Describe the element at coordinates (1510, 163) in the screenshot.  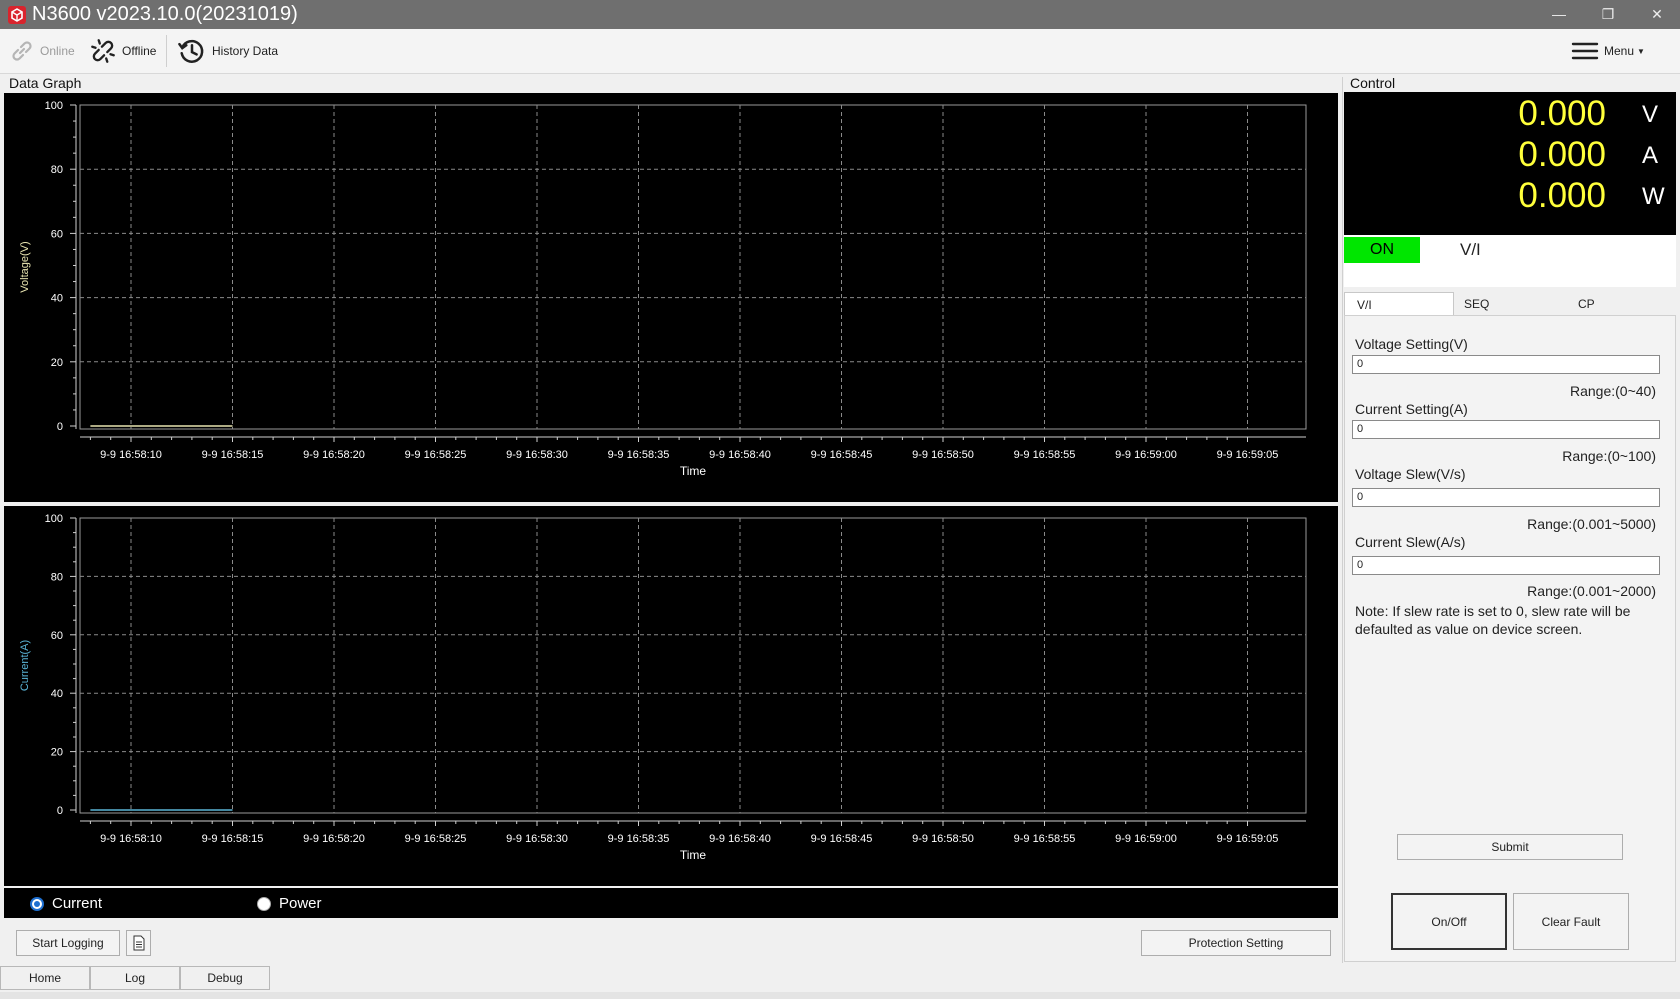
I see `readout-display: 0.000 V 0.000 A 0.000 W` at that location.